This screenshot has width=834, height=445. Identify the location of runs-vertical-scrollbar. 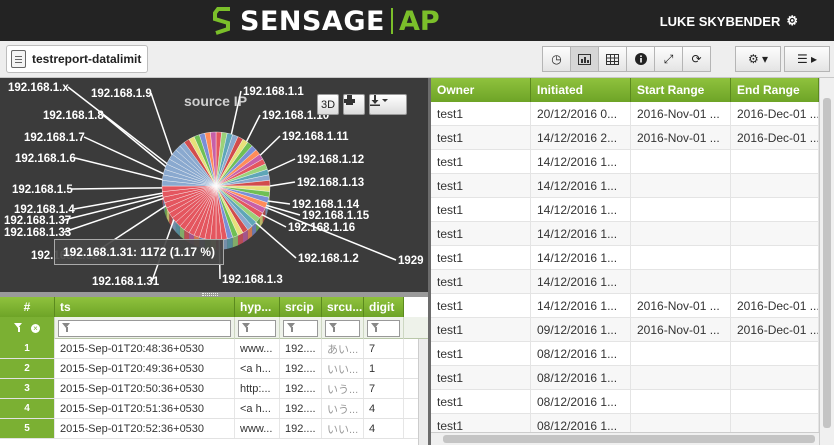
(826, 261).